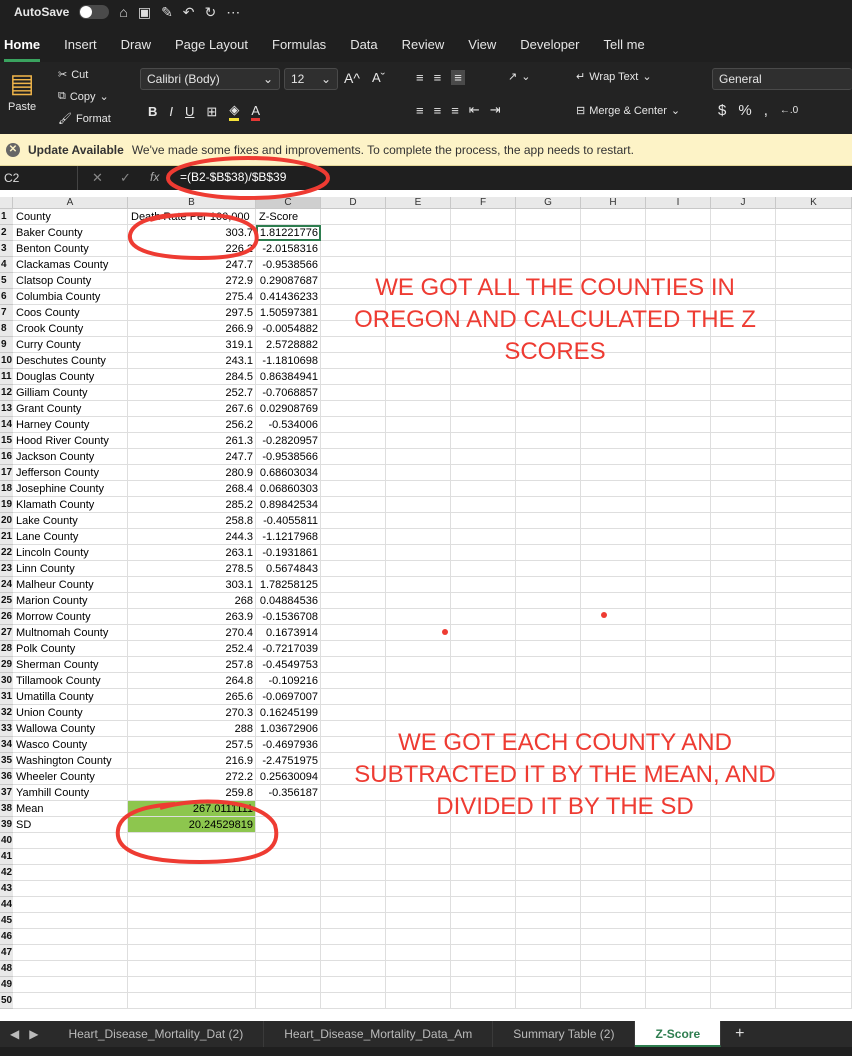 Image resolution: width=852 pixels, height=1056 pixels. Describe the element at coordinates (70, 281) in the screenshot. I see `county-cell: Clatsop County` at that location.